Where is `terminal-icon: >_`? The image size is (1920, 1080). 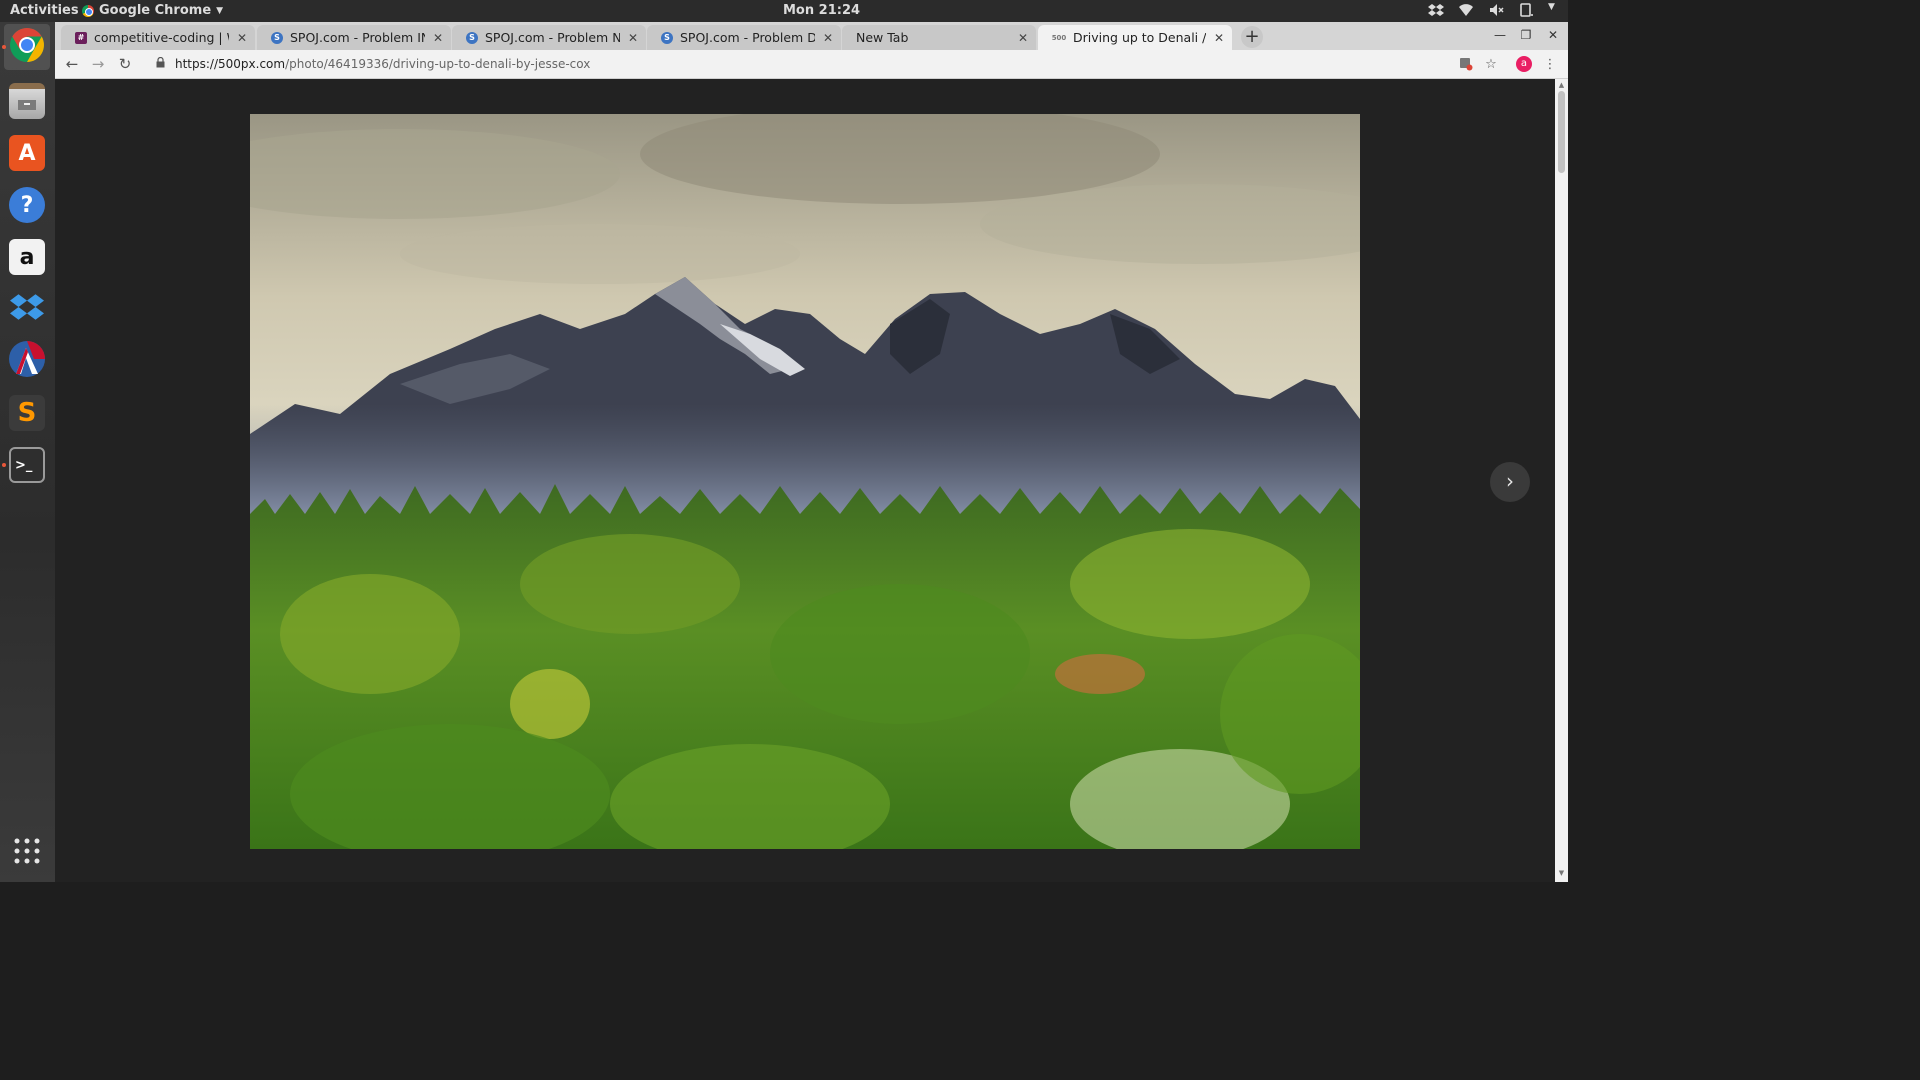
terminal-icon: >_ is located at coordinates (27, 465).